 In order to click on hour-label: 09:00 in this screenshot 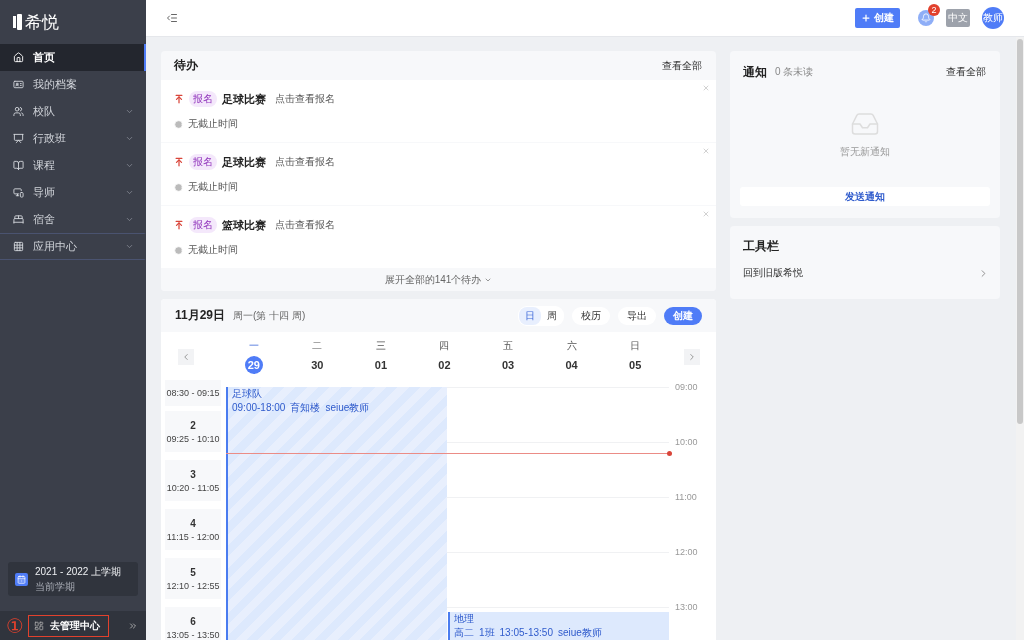, I will do `click(686, 387)`.